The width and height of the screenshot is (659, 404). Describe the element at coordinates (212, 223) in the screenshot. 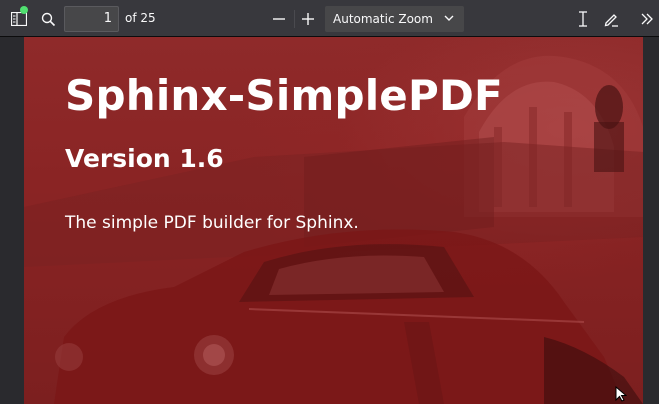

I see `document-tagline: The simple PDF builder for Sphinx.` at that location.